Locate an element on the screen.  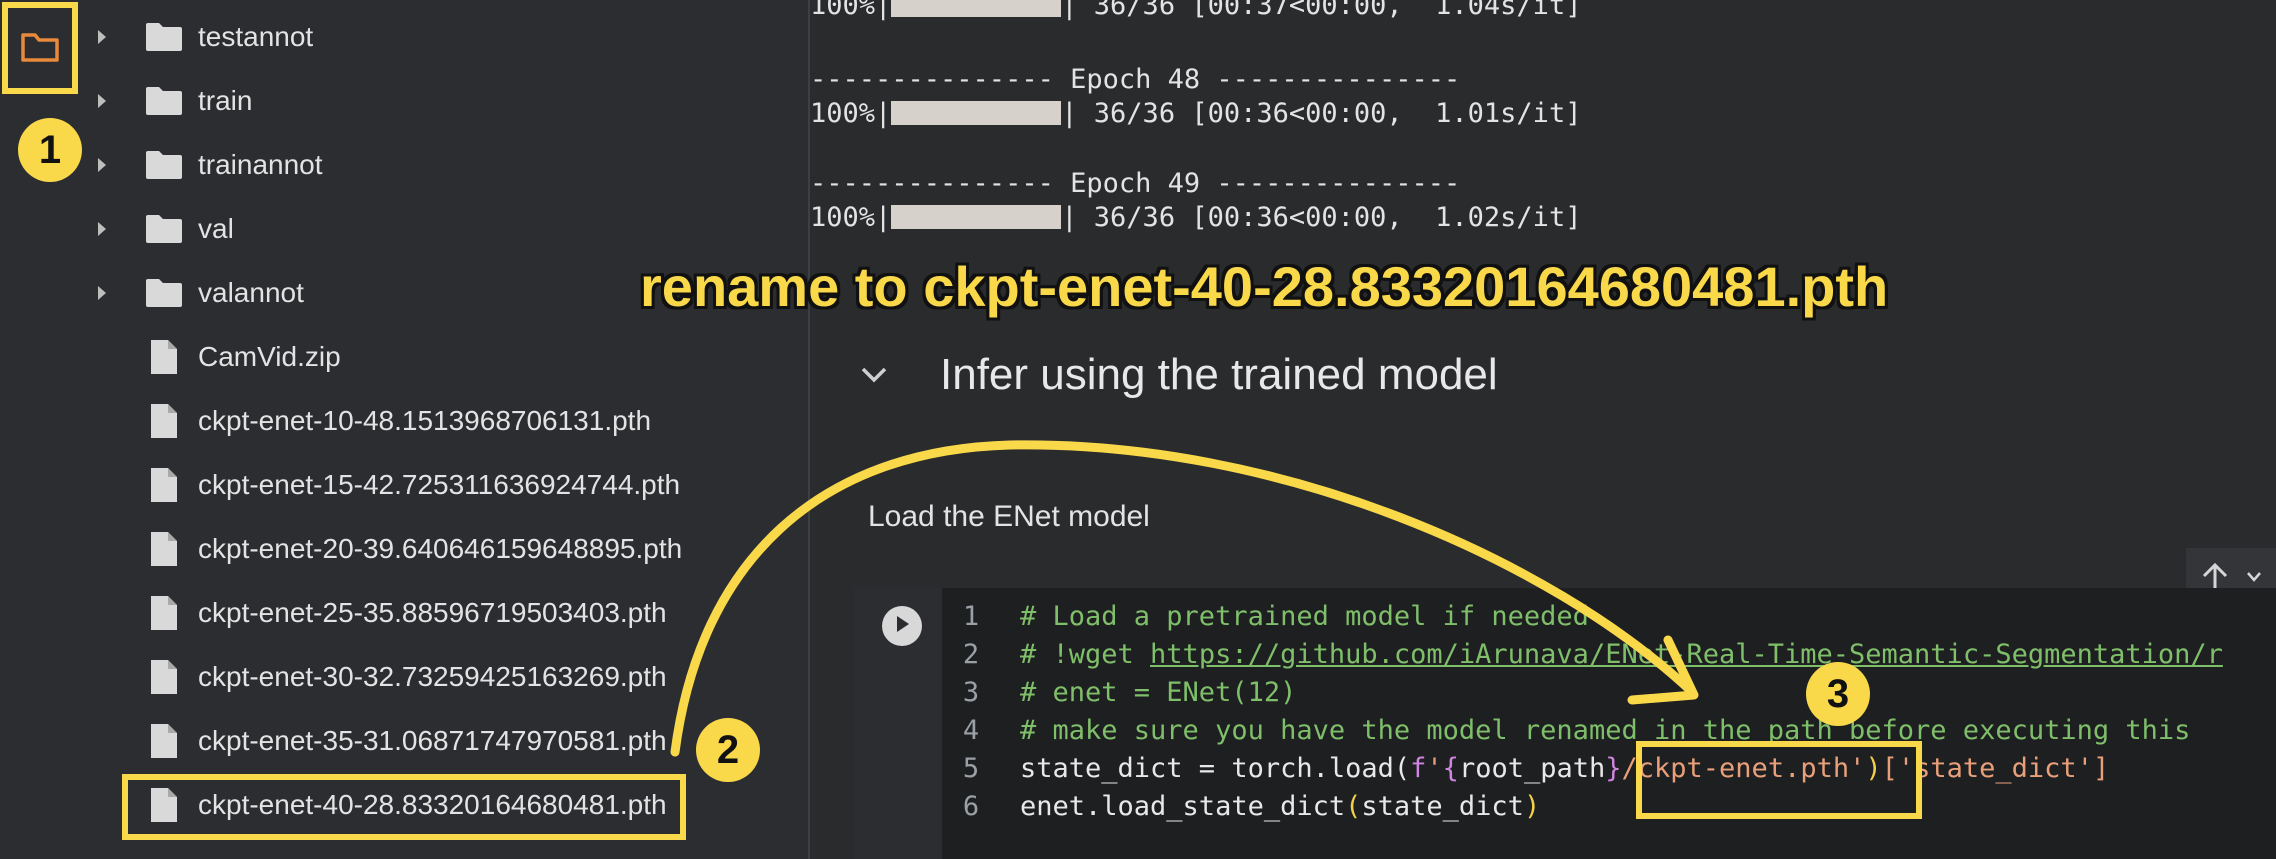
highlight-box-code-path is located at coordinates (1779, 780).